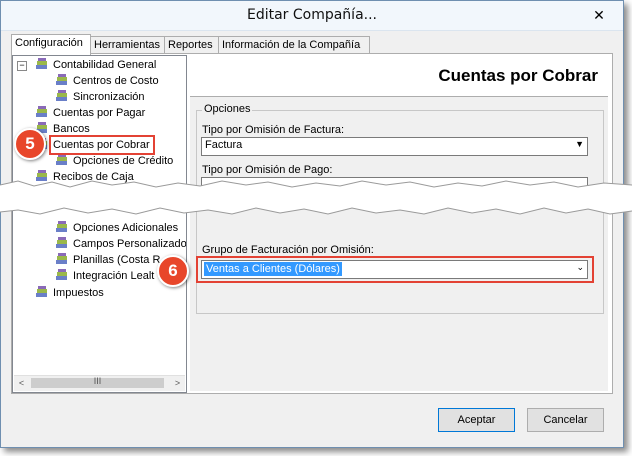  Describe the element at coordinates (565, 420) in the screenshot. I see `cancel-button: Cancelar` at that location.